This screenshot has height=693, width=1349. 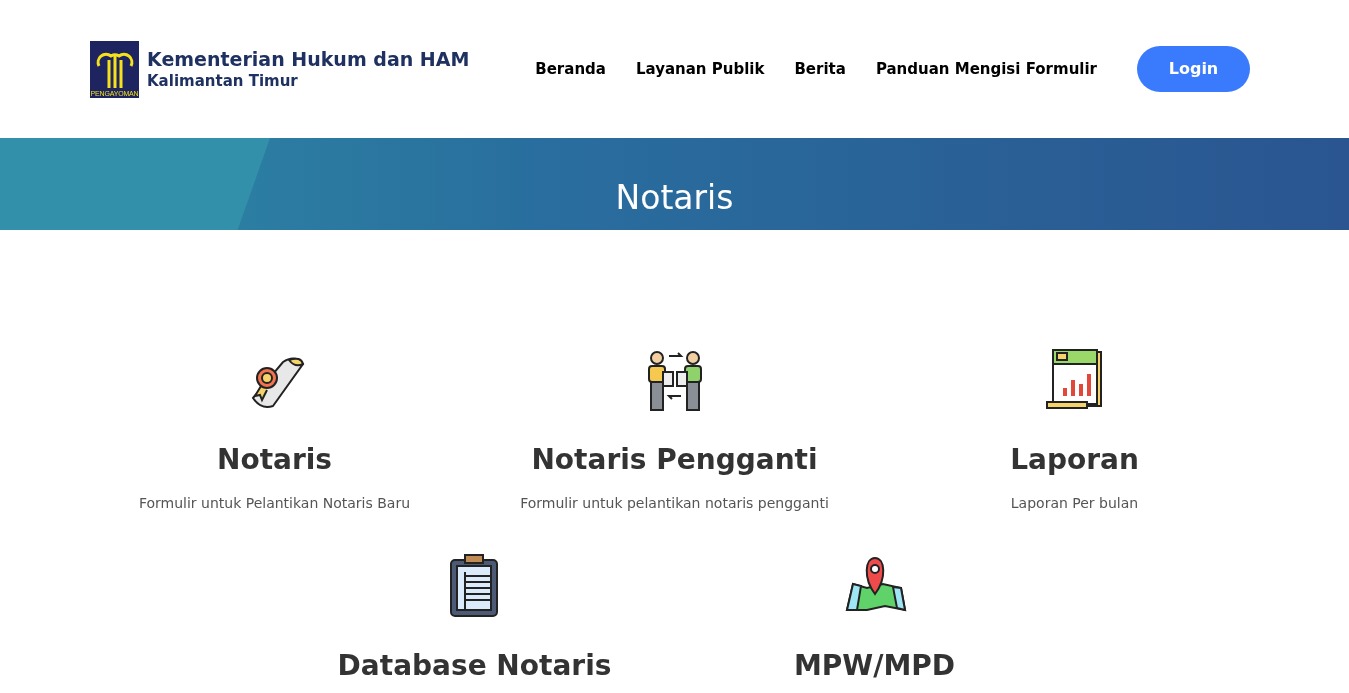 I want to click on login-button: Login, so click(x=1193, y=69).